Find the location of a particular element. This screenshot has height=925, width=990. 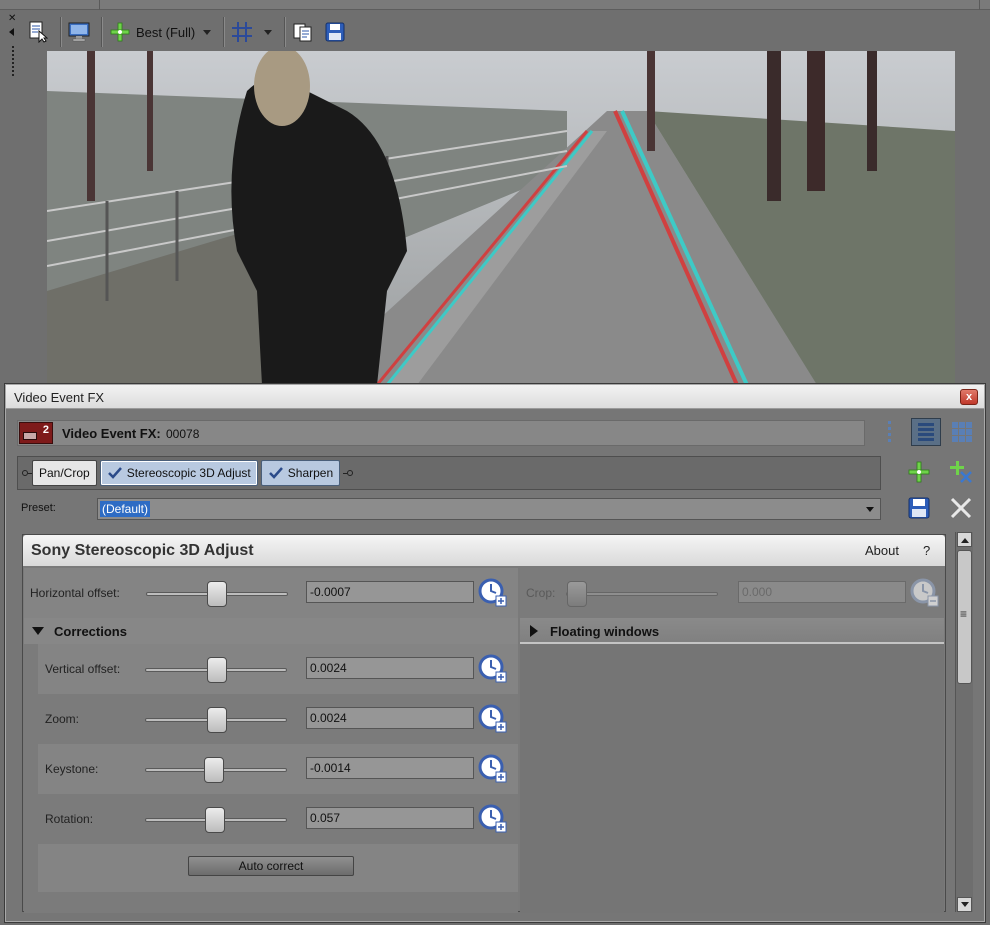

zoom-slider is located at coordinates (216, 720).